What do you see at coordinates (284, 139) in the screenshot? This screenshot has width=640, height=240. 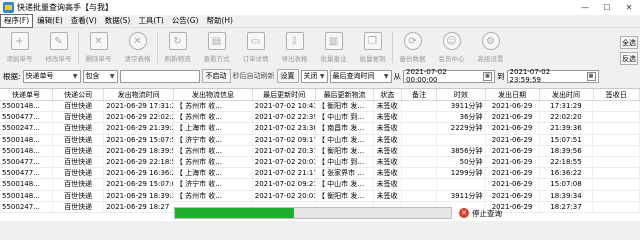 I see `table-cell: 2021-07-02 09:17:36` at bounding box center [284, 139].